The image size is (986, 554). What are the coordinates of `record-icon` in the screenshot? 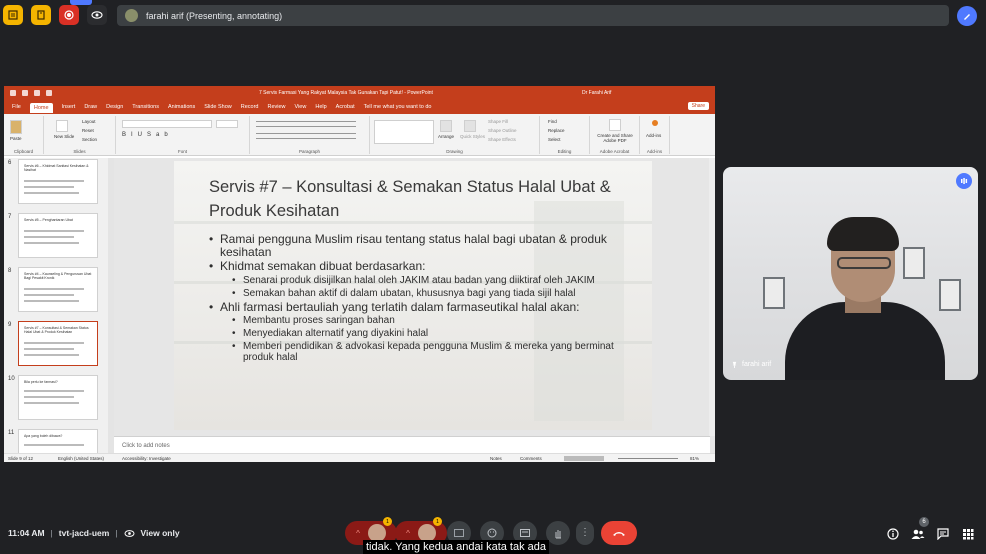 It's located at (69, 15).